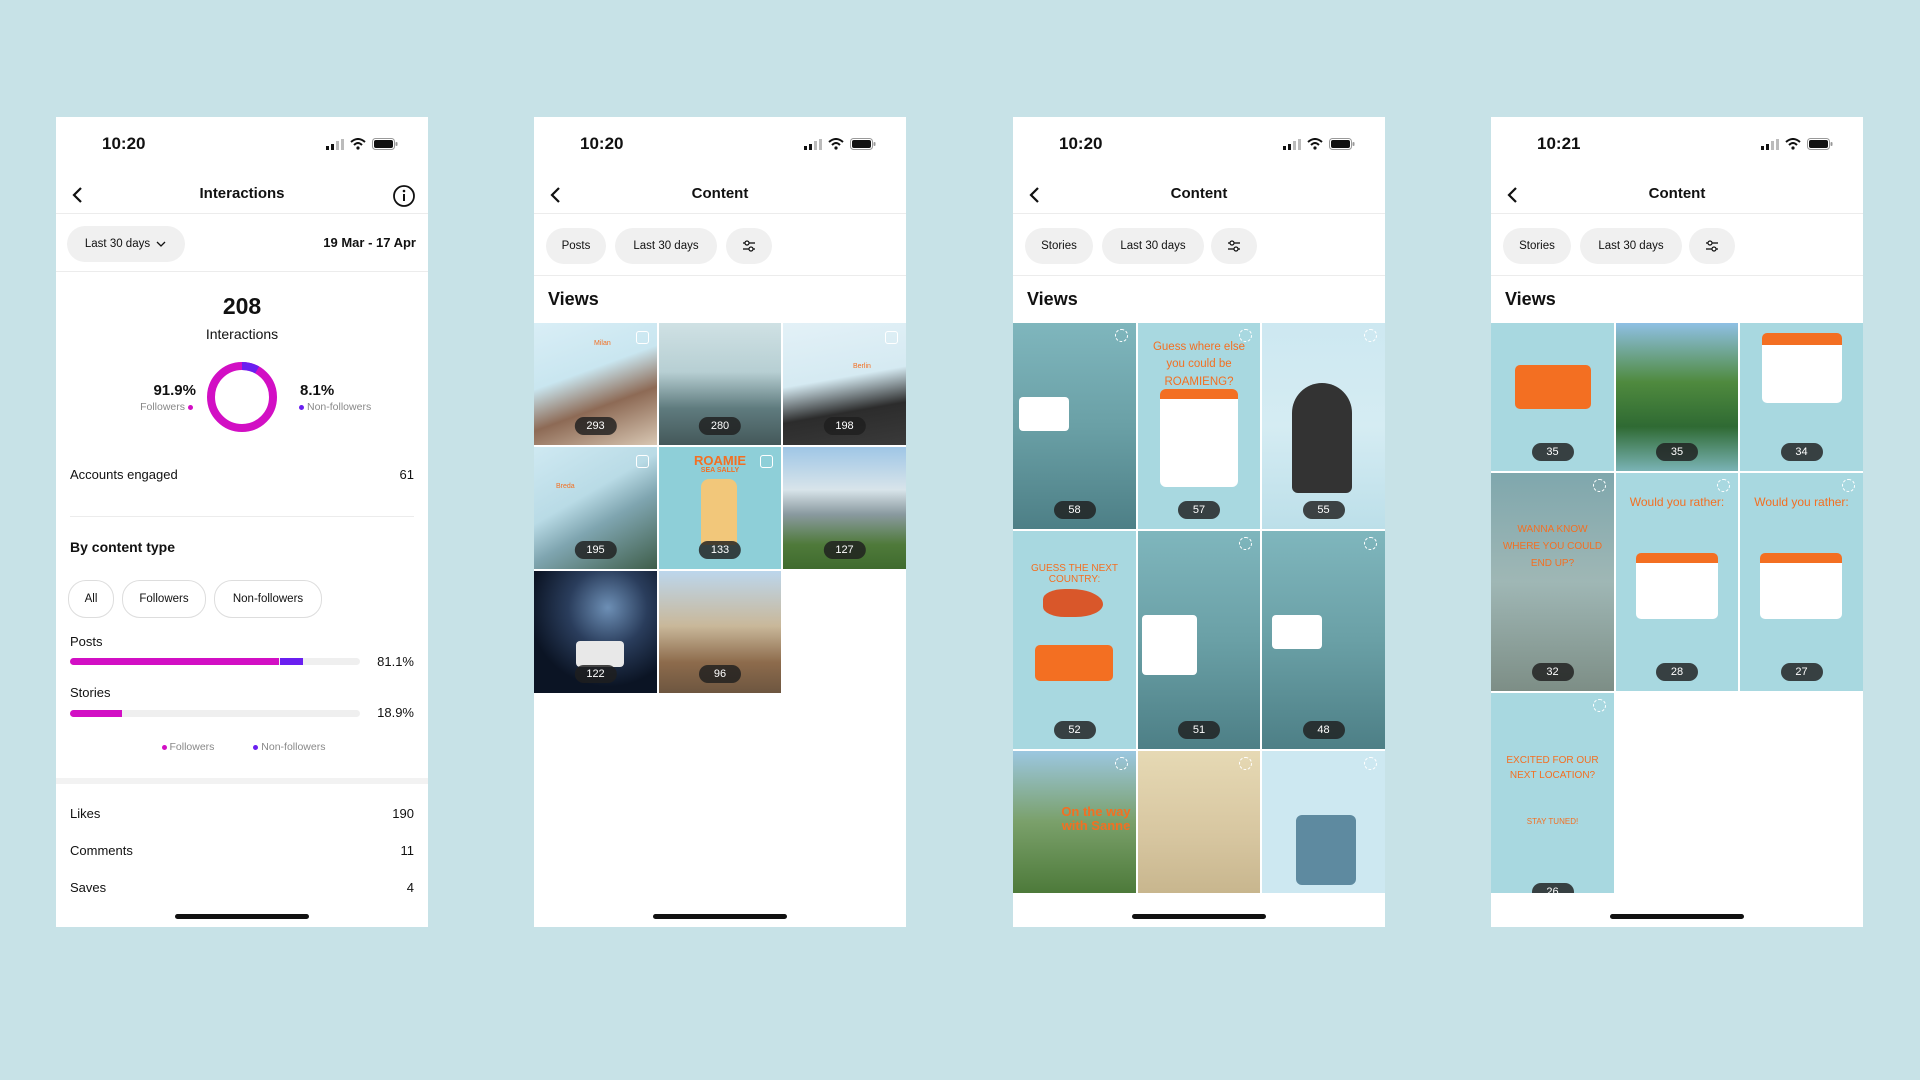 This screenshot has height=1080, width=1920. Describe the element at coordinates (88, 887) in the screenshot. I see `saves-label: Saves` at that location.